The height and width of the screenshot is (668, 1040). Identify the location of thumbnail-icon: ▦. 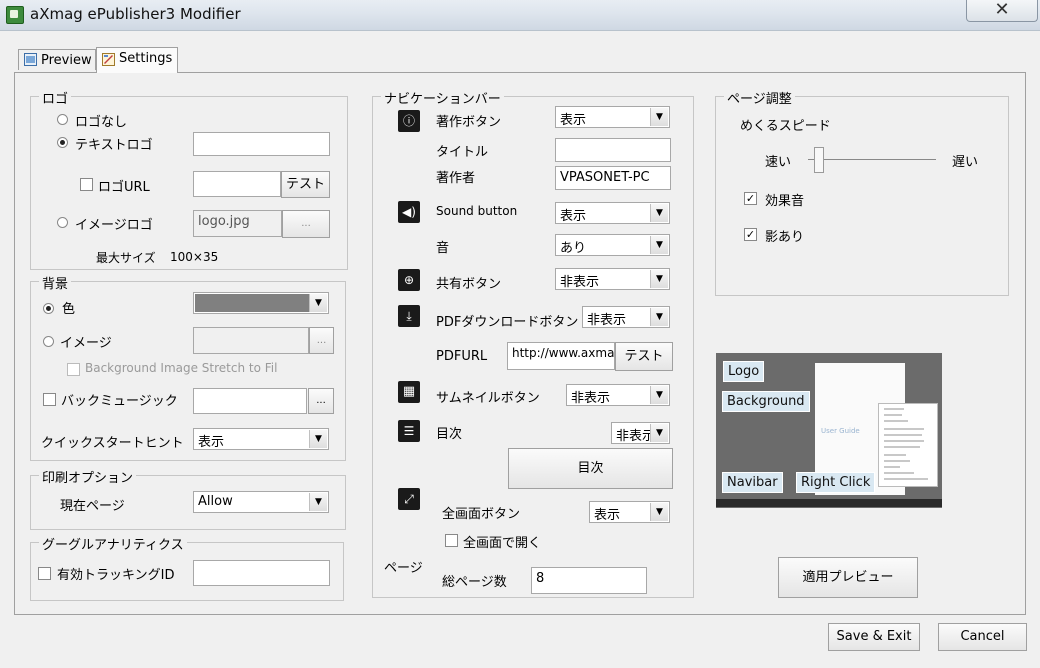
(409, 392).